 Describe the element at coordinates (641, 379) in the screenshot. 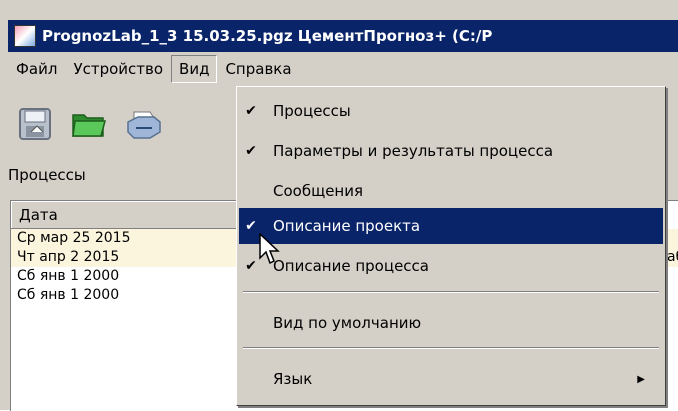

I see `submenu-arrow-icon: ▶` at that location.